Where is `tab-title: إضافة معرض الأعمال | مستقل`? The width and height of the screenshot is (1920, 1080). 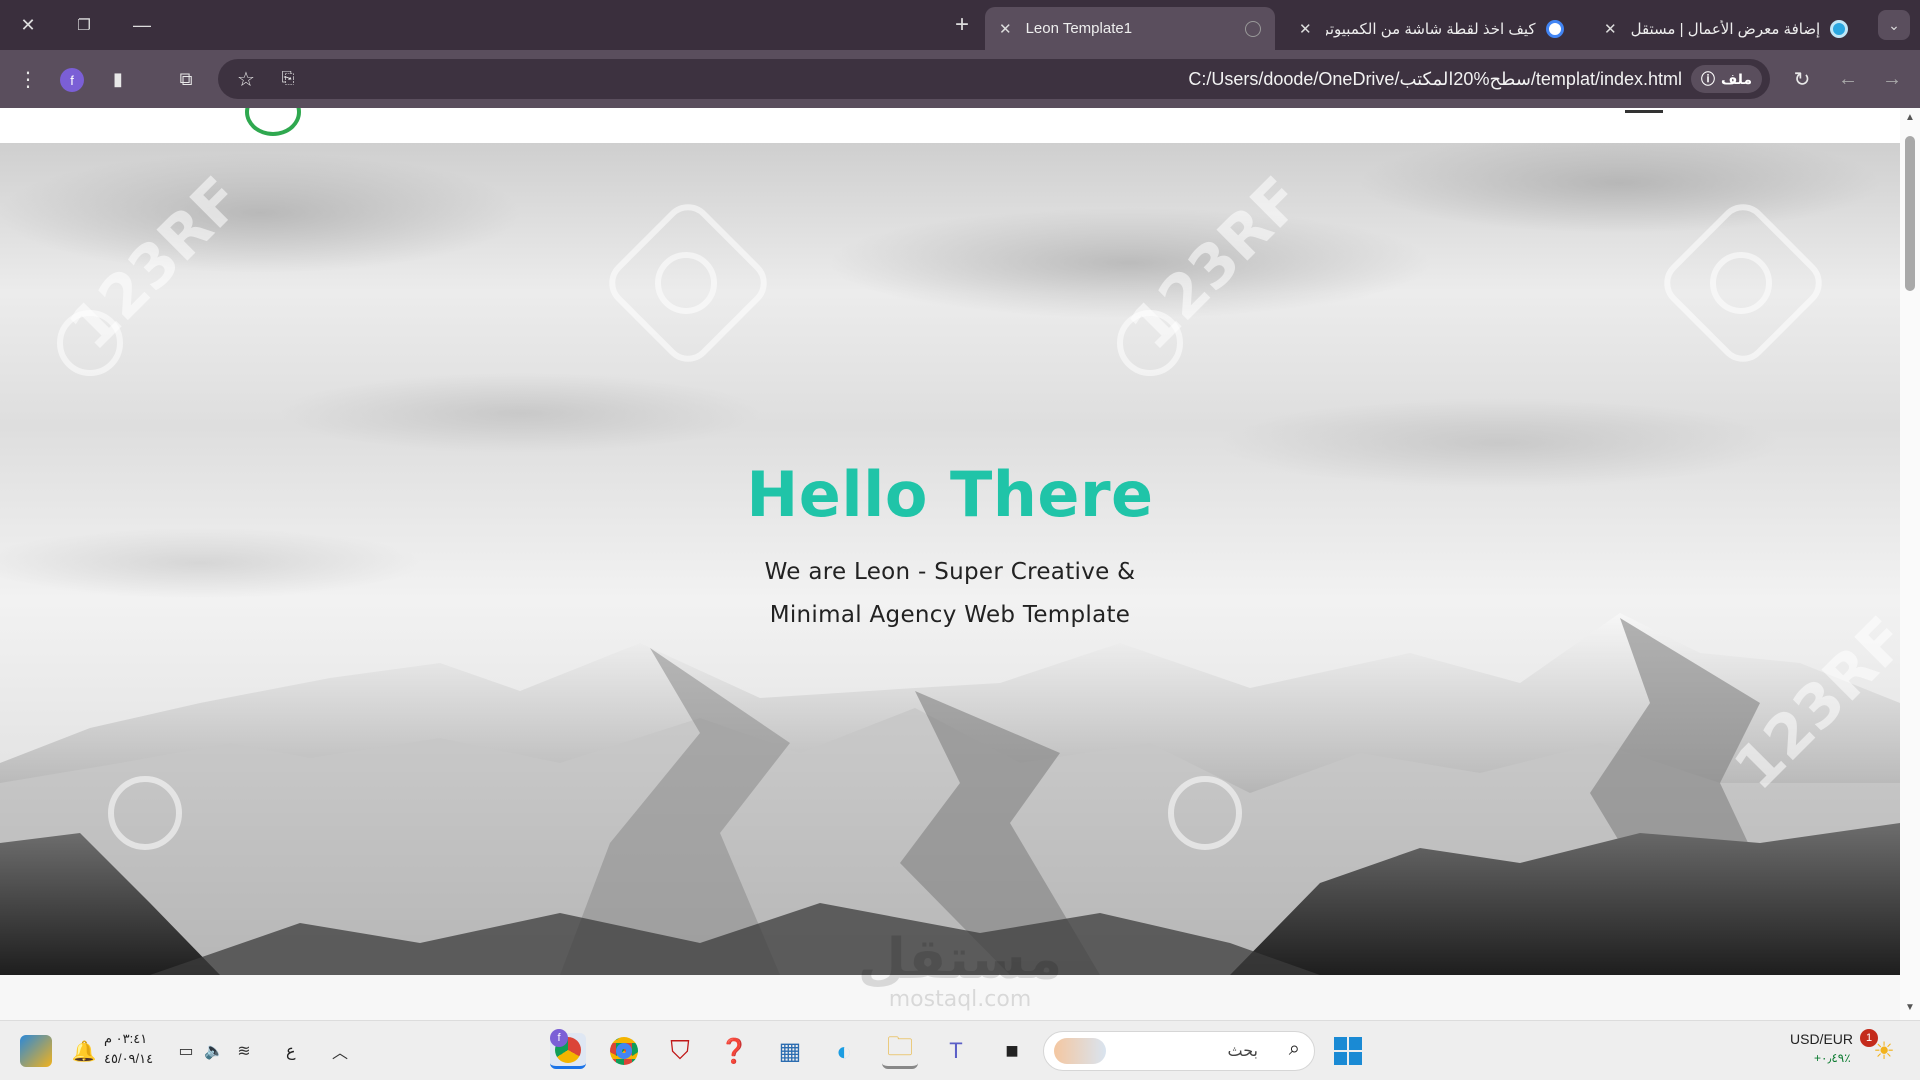
tab-title: إضافة معرض الأعمال | مستقل is located at coordinates (1725, 29).